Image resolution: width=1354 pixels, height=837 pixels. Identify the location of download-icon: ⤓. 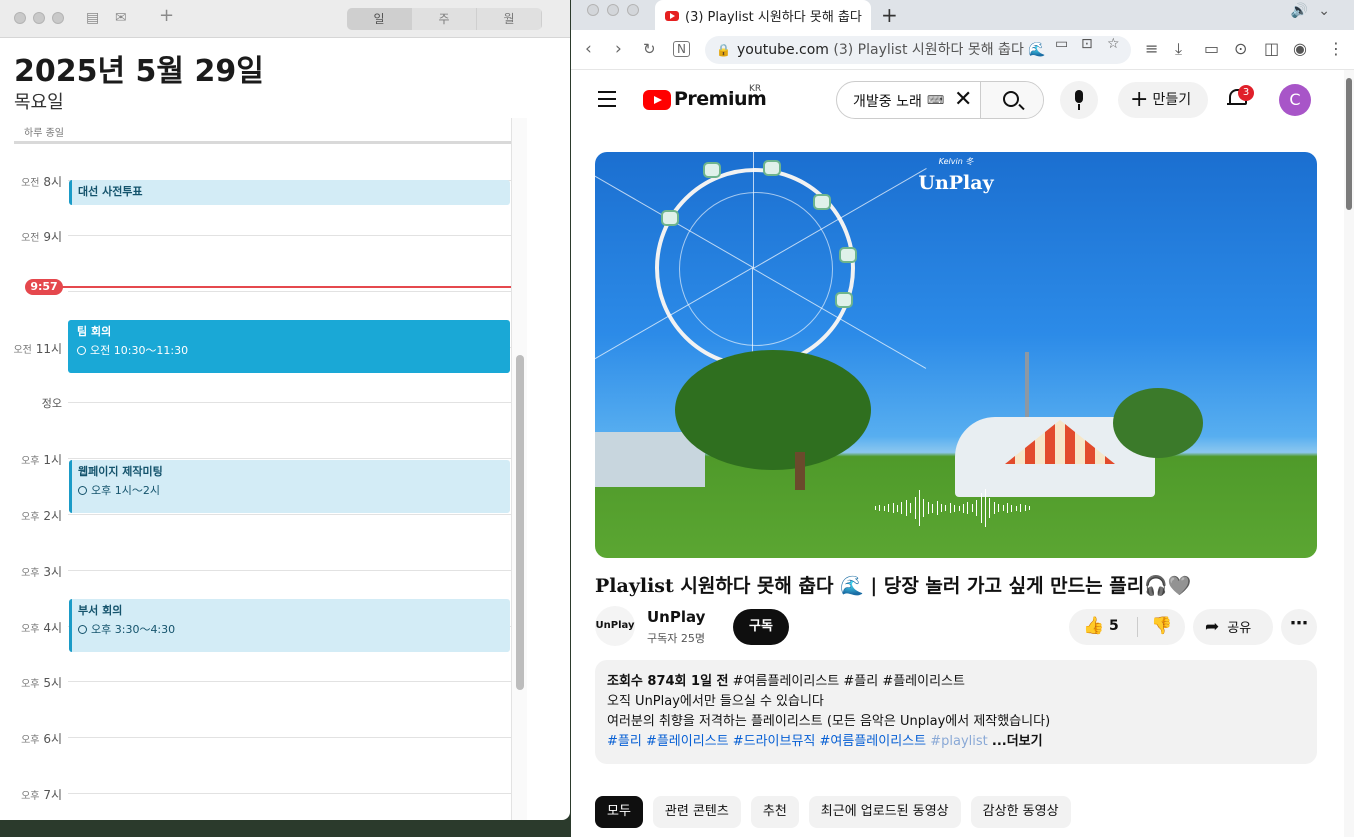
(1178, 49).